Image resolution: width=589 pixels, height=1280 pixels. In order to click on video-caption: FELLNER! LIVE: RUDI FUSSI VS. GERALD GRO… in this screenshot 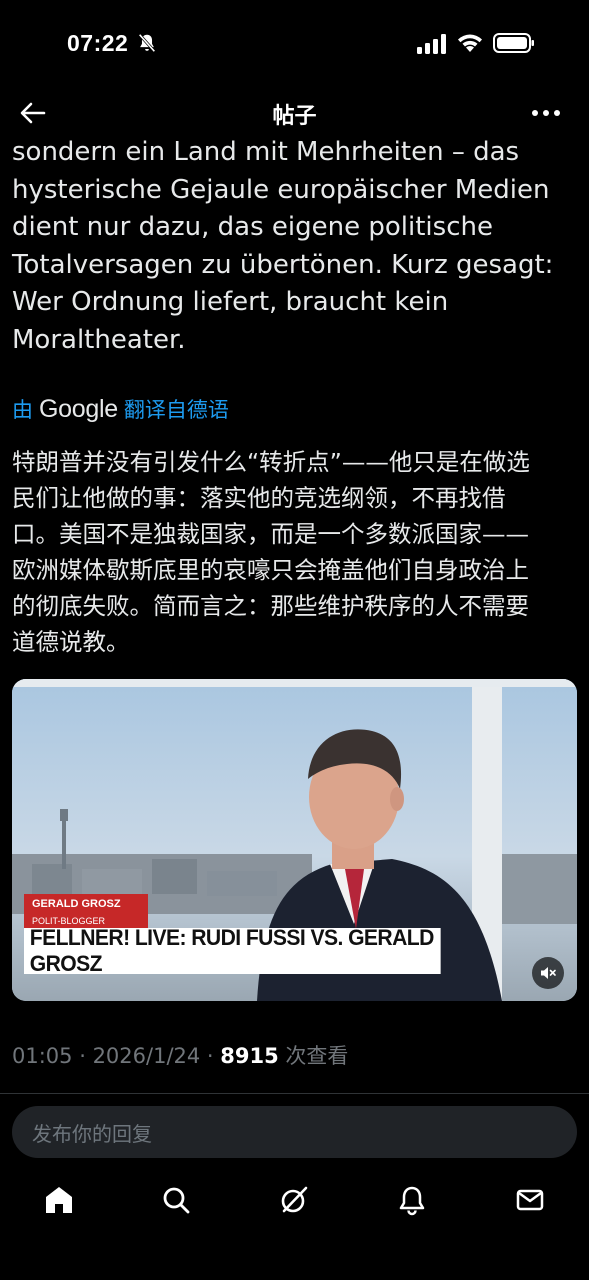, I will do `click(232, 950)`.